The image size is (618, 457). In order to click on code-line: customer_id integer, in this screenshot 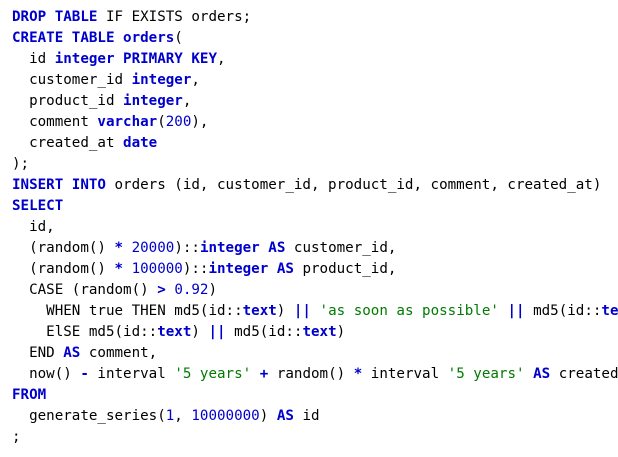, I will do `click(315, 80)`.